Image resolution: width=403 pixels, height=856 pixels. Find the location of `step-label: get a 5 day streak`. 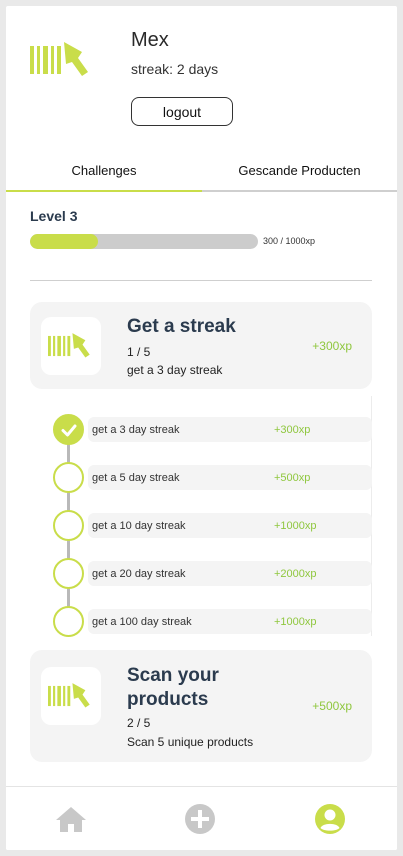

step-label: get a 5 day streak is located at coordinates (136, 478).